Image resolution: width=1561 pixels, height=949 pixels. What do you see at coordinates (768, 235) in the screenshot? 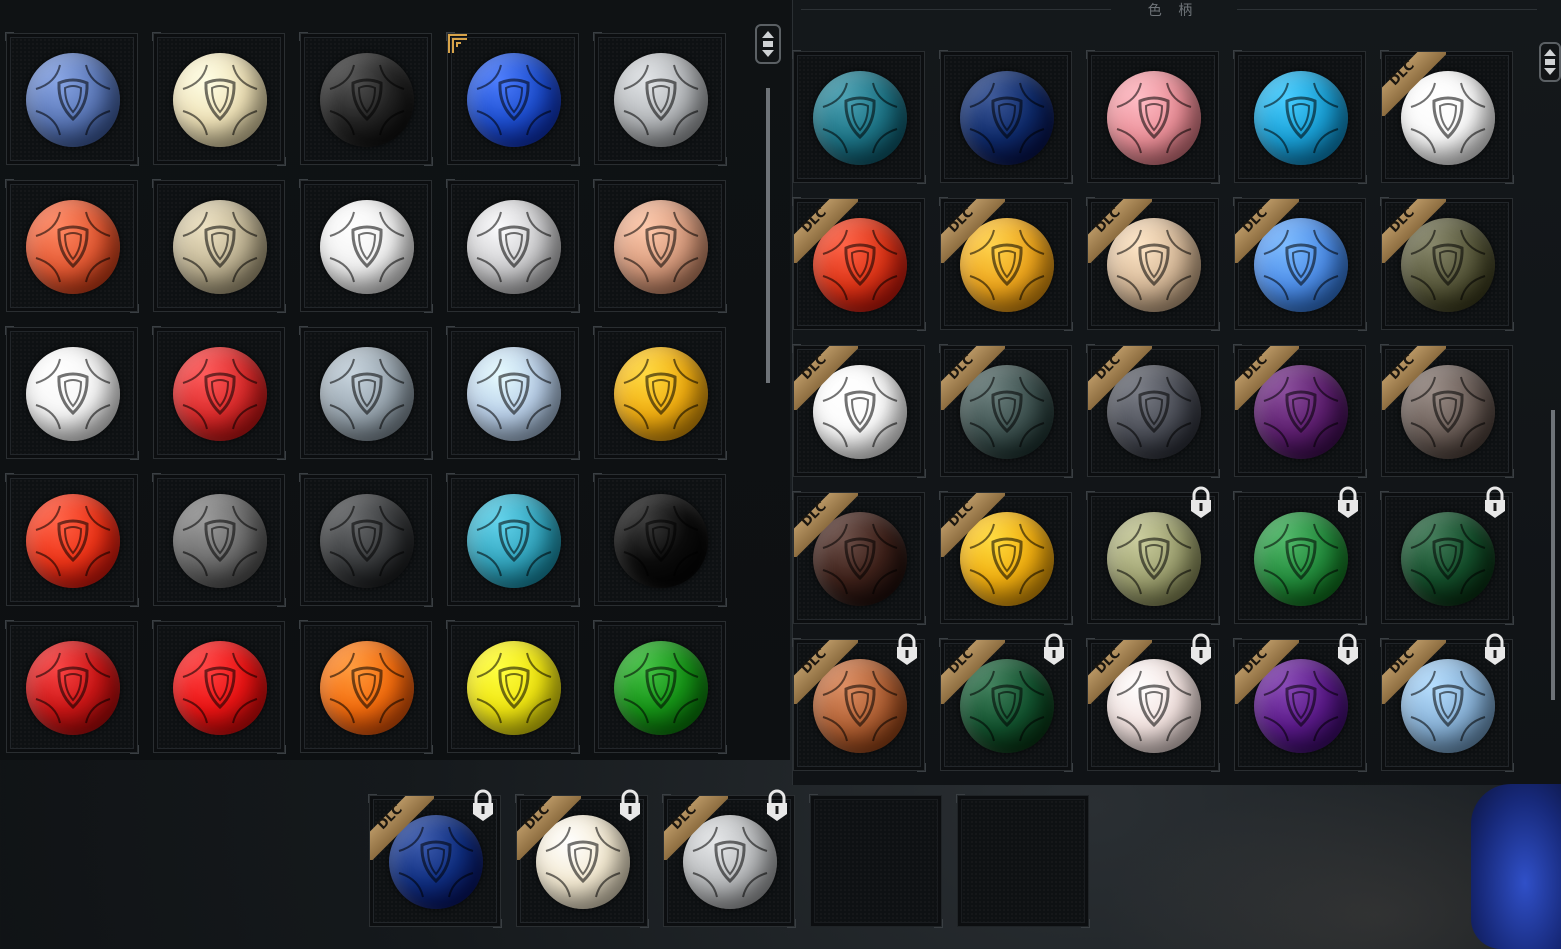
I see `left-scrollbar-thumb` at bounding box center [768, 235].